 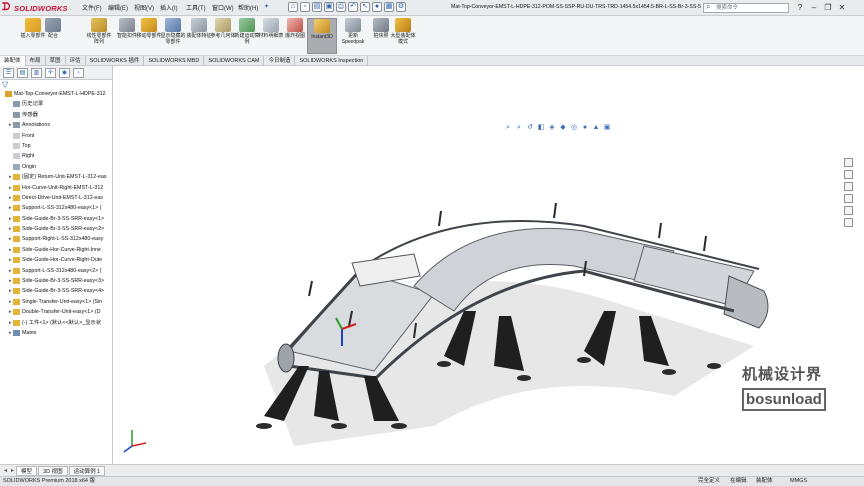 What do you see at coordinates (56, 333) in the screenshot?
I see `tree-item: ▸ Mates` at bounding box center [56, 333].